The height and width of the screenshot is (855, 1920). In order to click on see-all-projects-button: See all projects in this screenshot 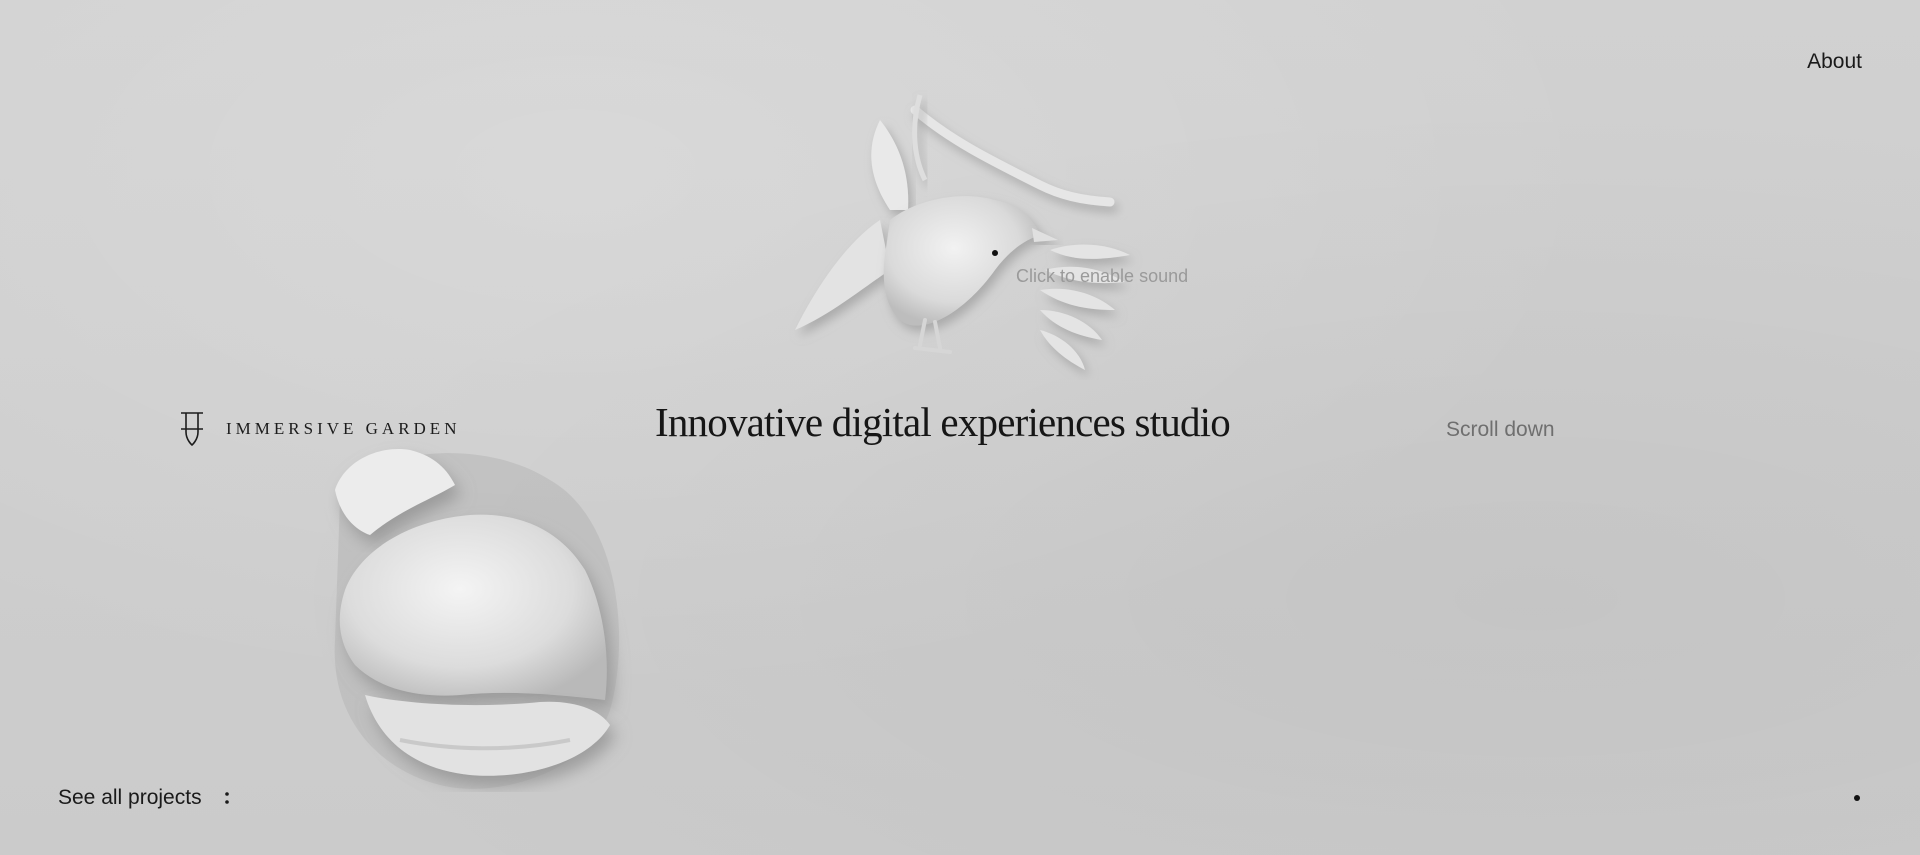, I will do `click(144, 798)`.